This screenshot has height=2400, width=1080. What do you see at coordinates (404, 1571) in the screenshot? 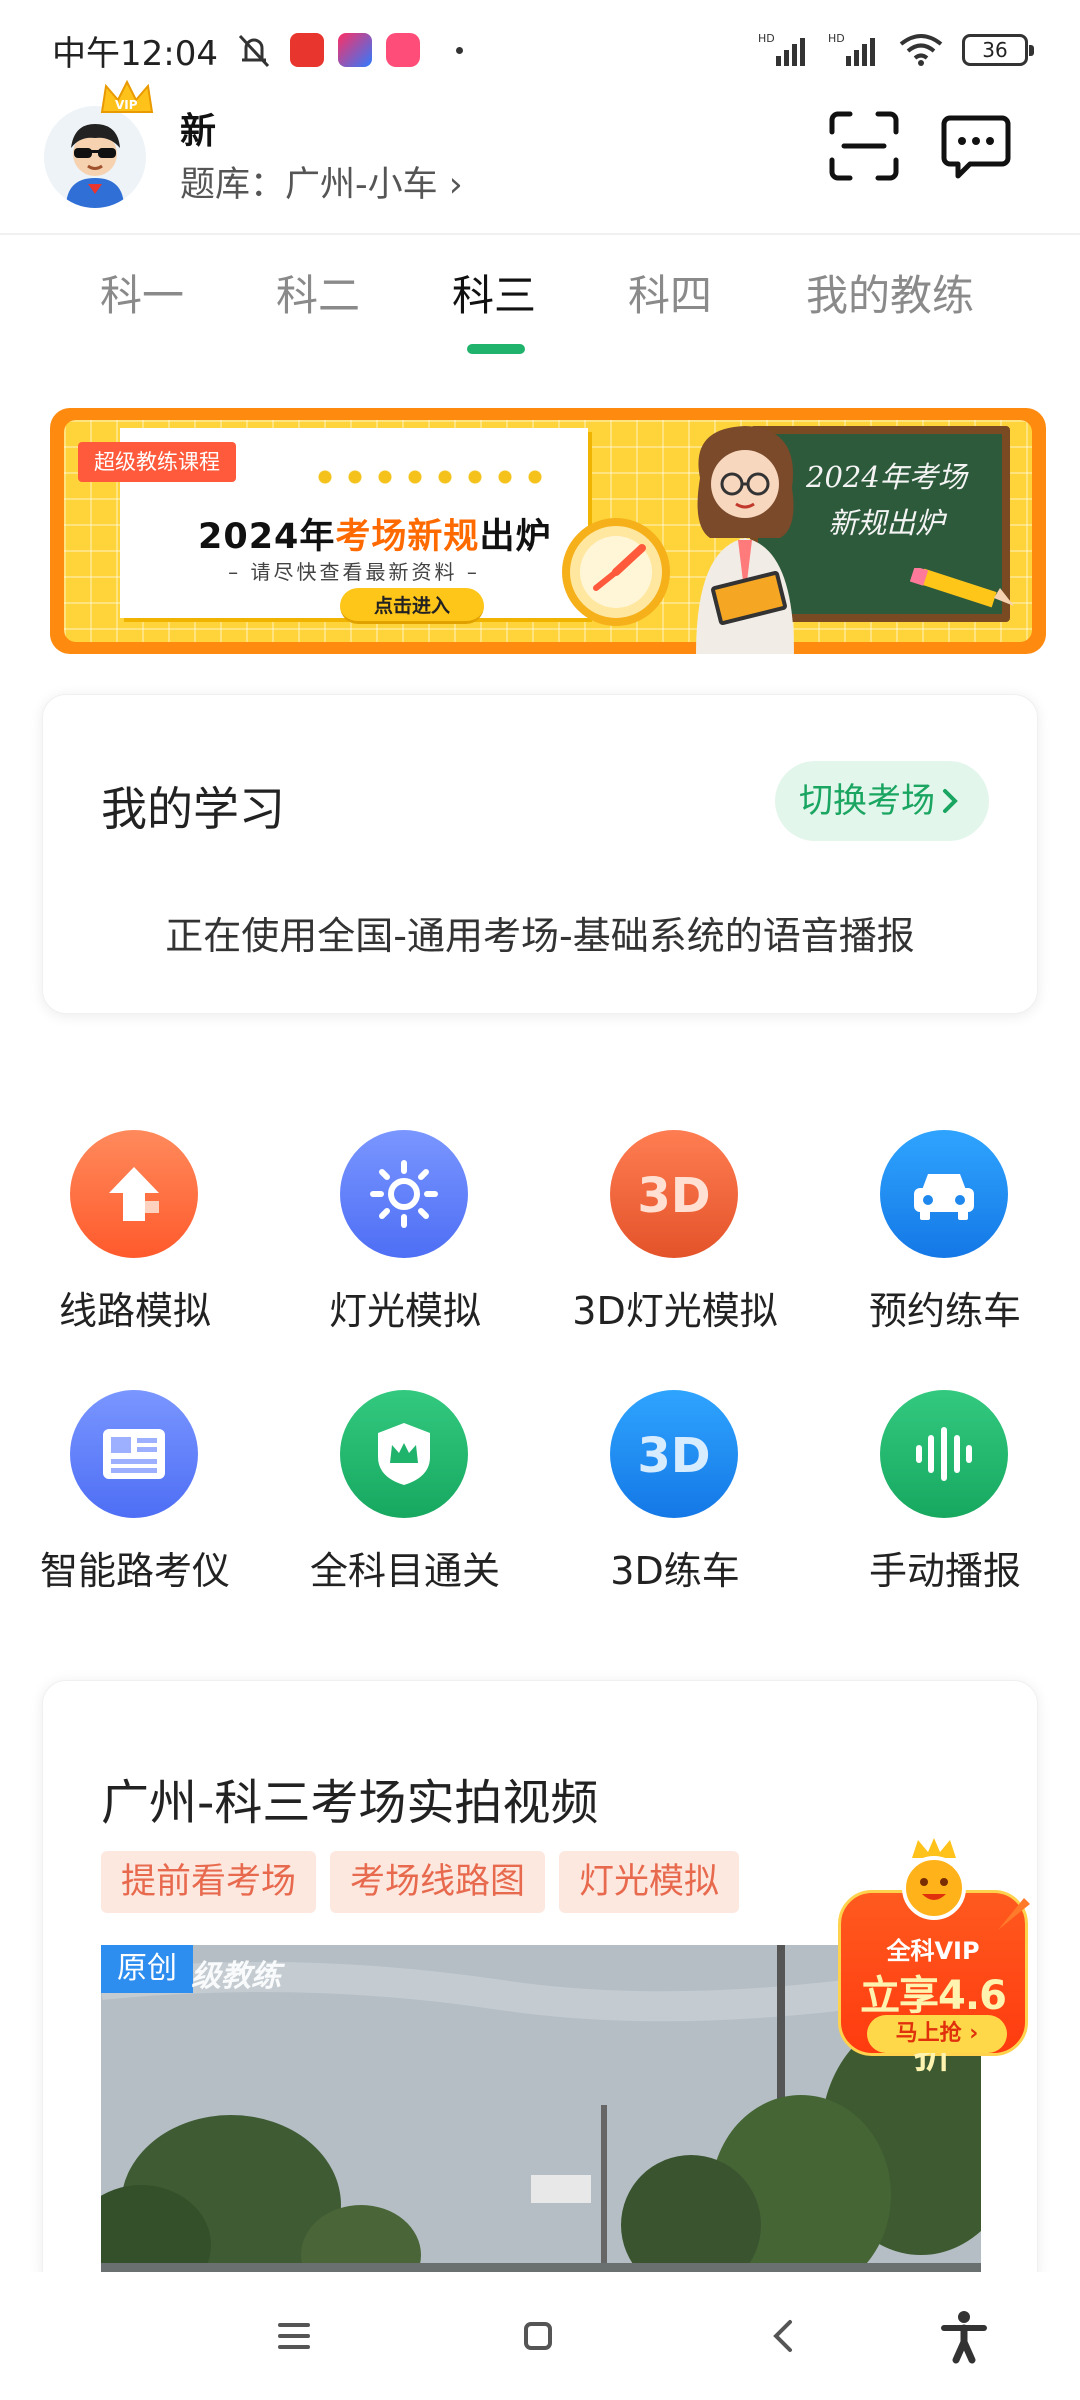
I see `feature-label: 全科目通关` at bounding box center [404, 1571].